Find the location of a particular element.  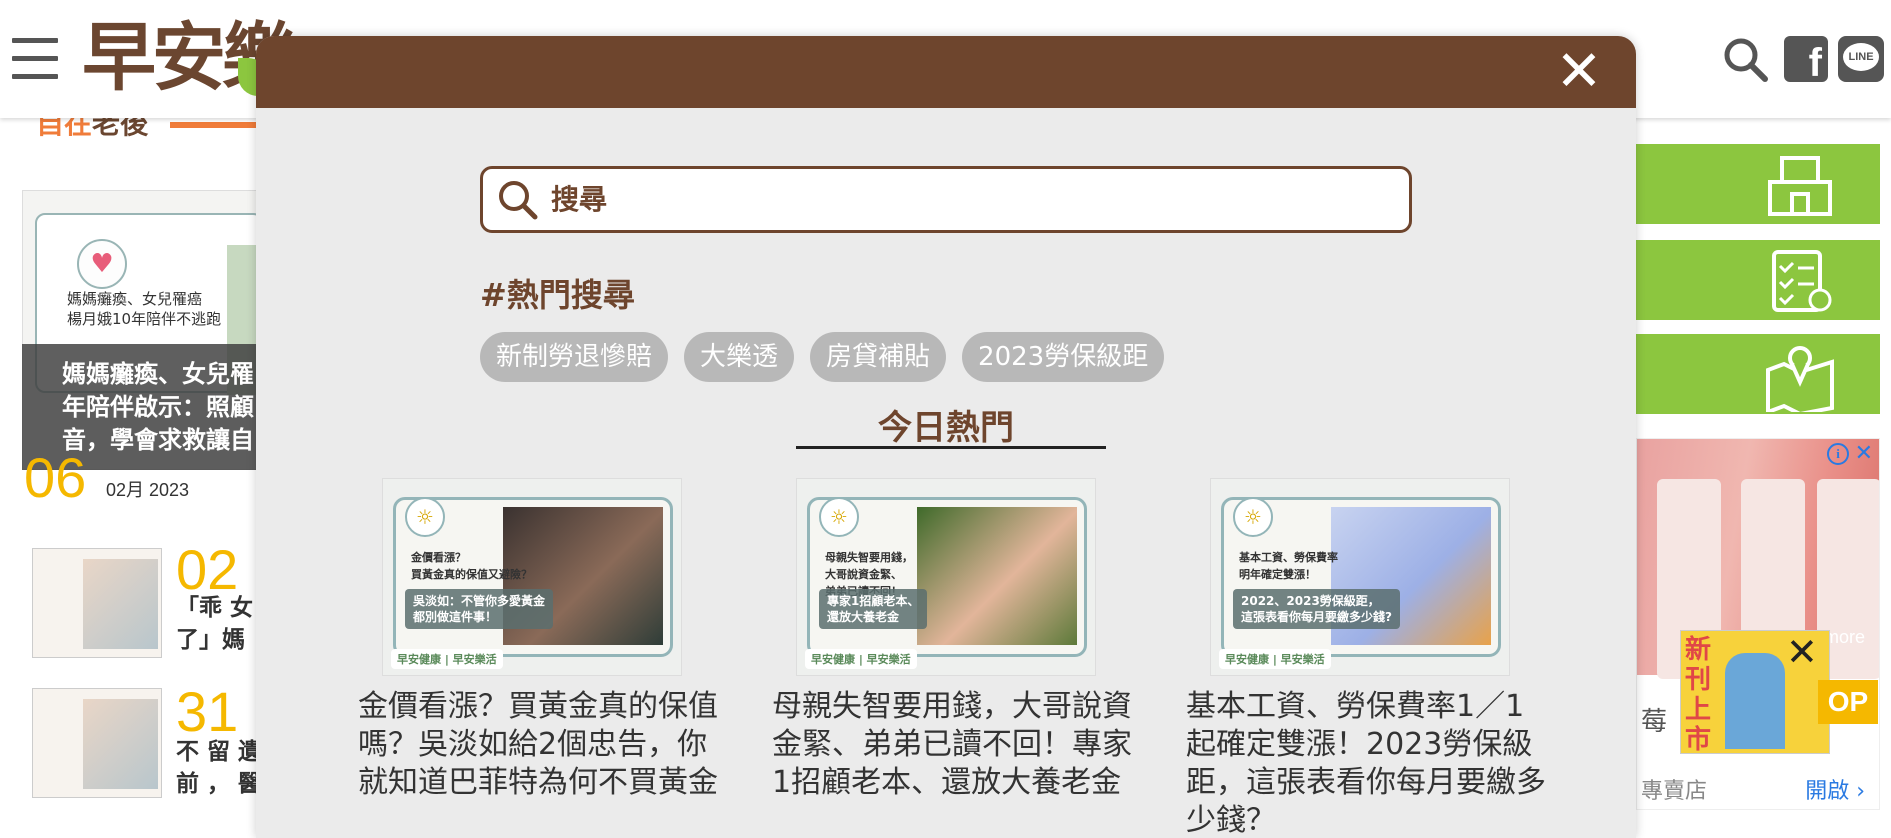

thumbnail-question: 基本工資、勞保費率 明年確定雙漲！ is located at coordinates (1288, 566).